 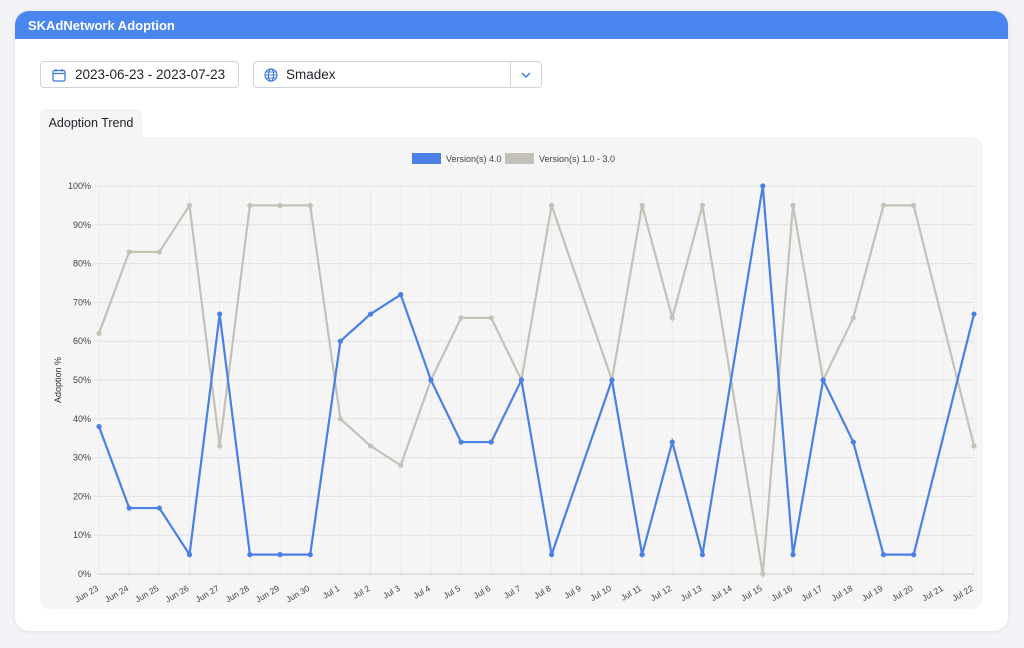 I want to click on y-tick-label: 0%, so click(x=84, y=574).